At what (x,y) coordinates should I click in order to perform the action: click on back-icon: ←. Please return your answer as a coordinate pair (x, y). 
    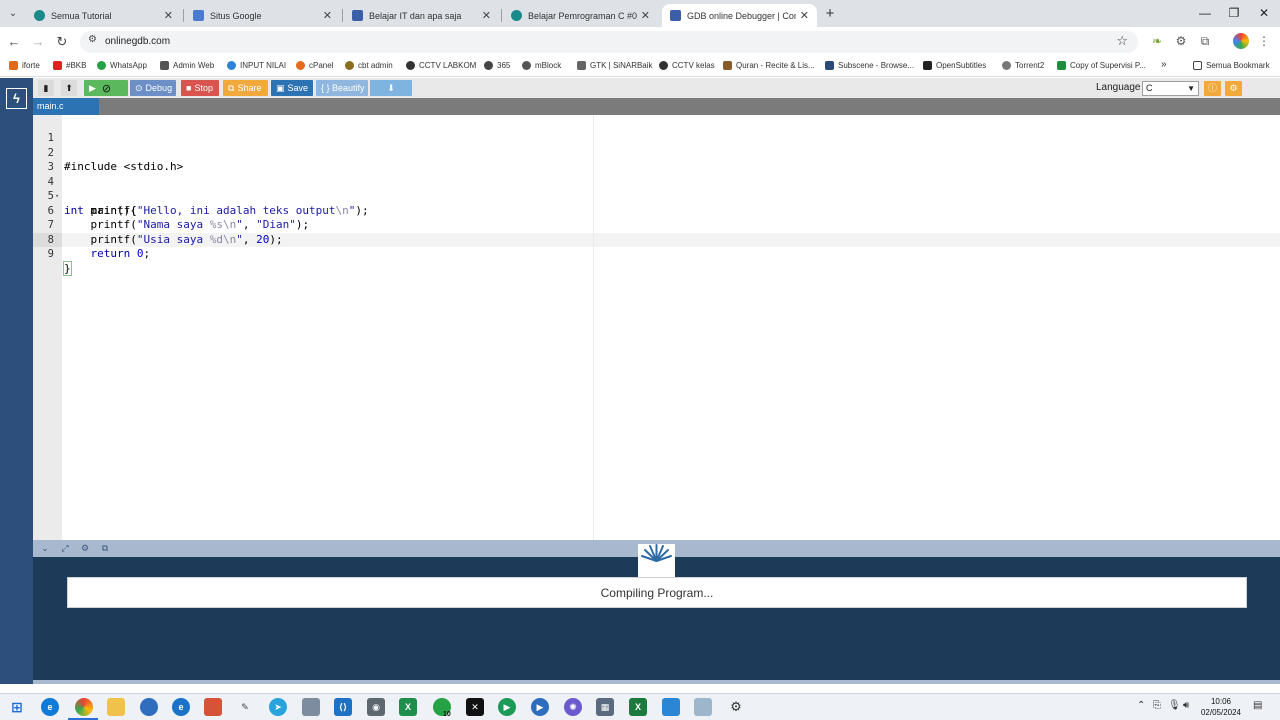
    Looking at the image, I should click on (14, 42).